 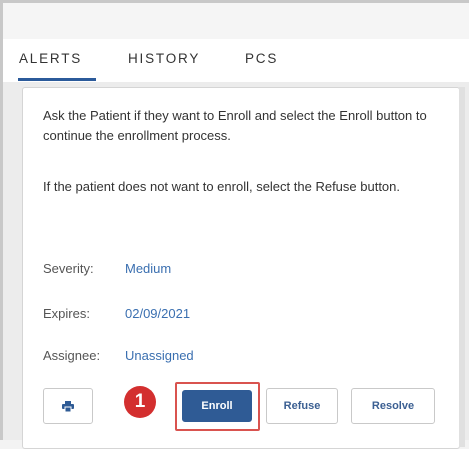 I want to click on enroll-button: Enroll, so click(x=217, y=406).